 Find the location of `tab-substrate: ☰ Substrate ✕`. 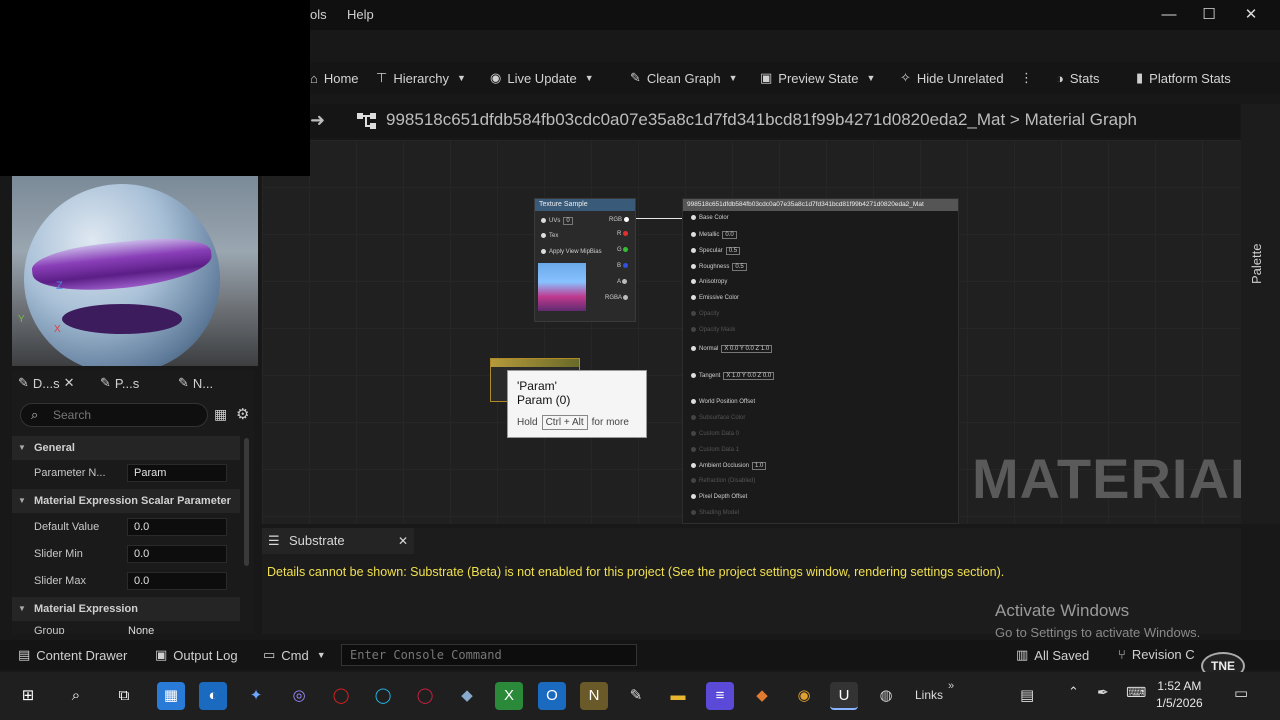

tab-substrate: ☰ Substrate ✕ is located at coordinates (338, 541).